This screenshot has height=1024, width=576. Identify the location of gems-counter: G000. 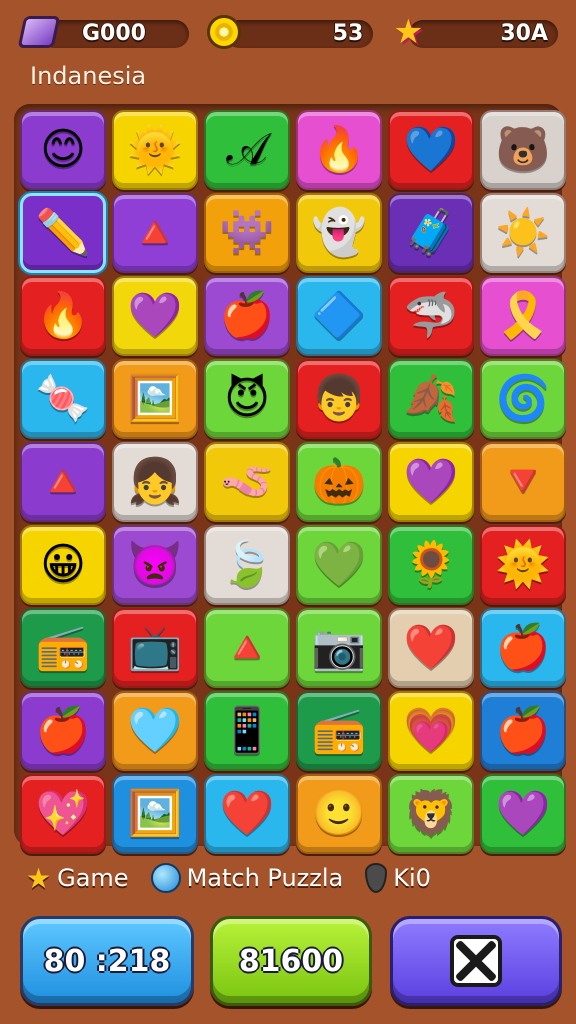
(103, 32).